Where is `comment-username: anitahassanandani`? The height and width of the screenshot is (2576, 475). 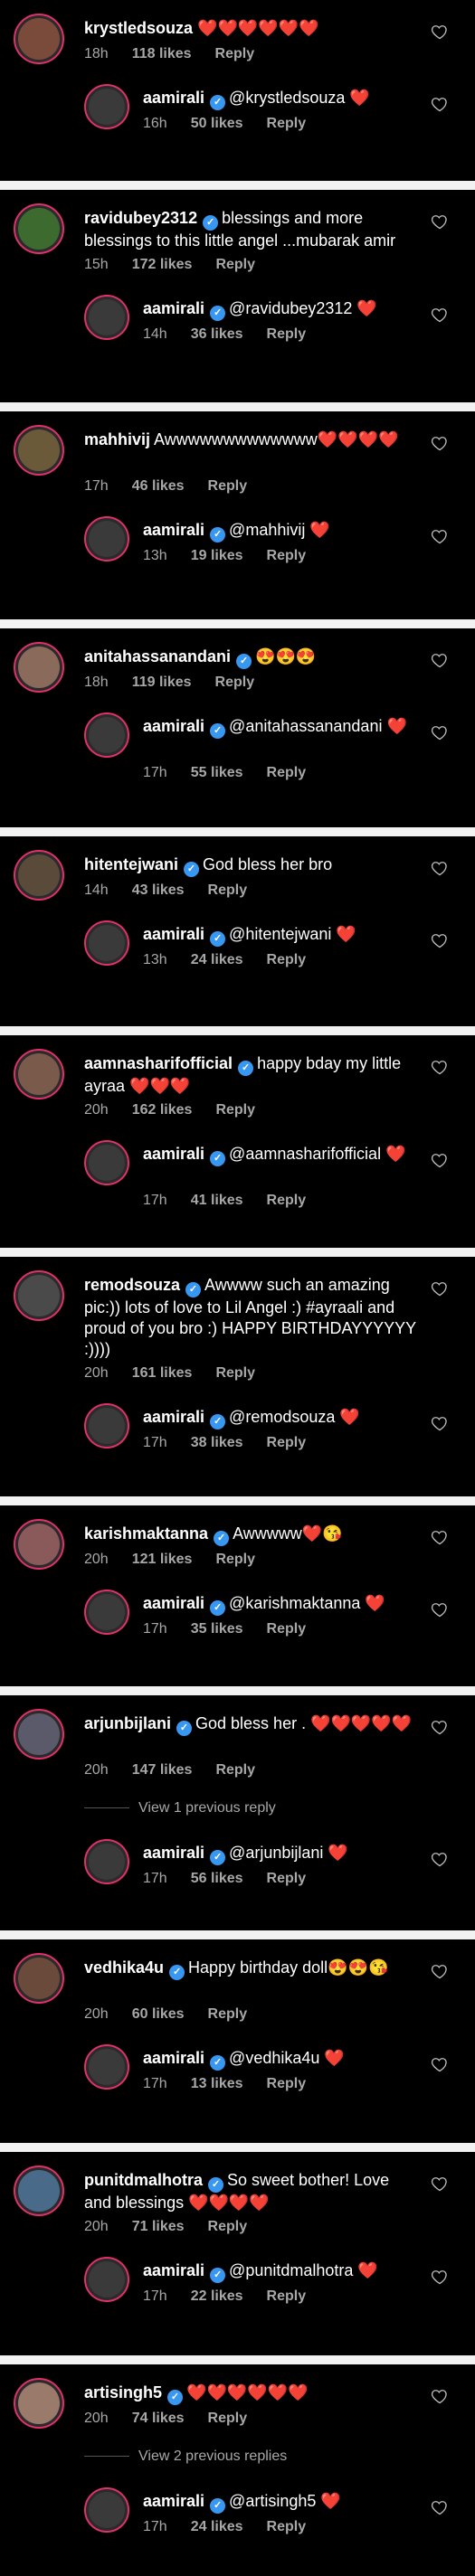
comment-username: anitahassanandani is located at coordinates (158, 656).